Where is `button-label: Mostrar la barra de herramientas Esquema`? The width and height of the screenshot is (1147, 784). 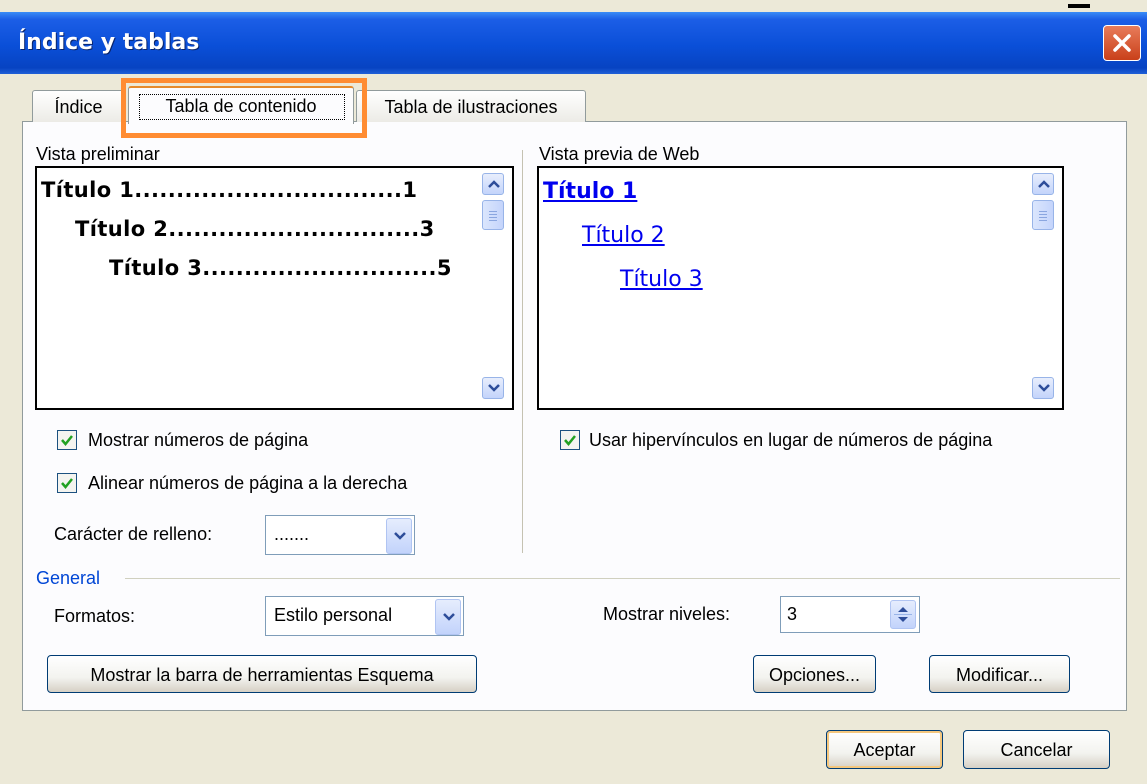
button-label: Mostrar la barra de herramientas Esquema is located at coordinates (262, 675).